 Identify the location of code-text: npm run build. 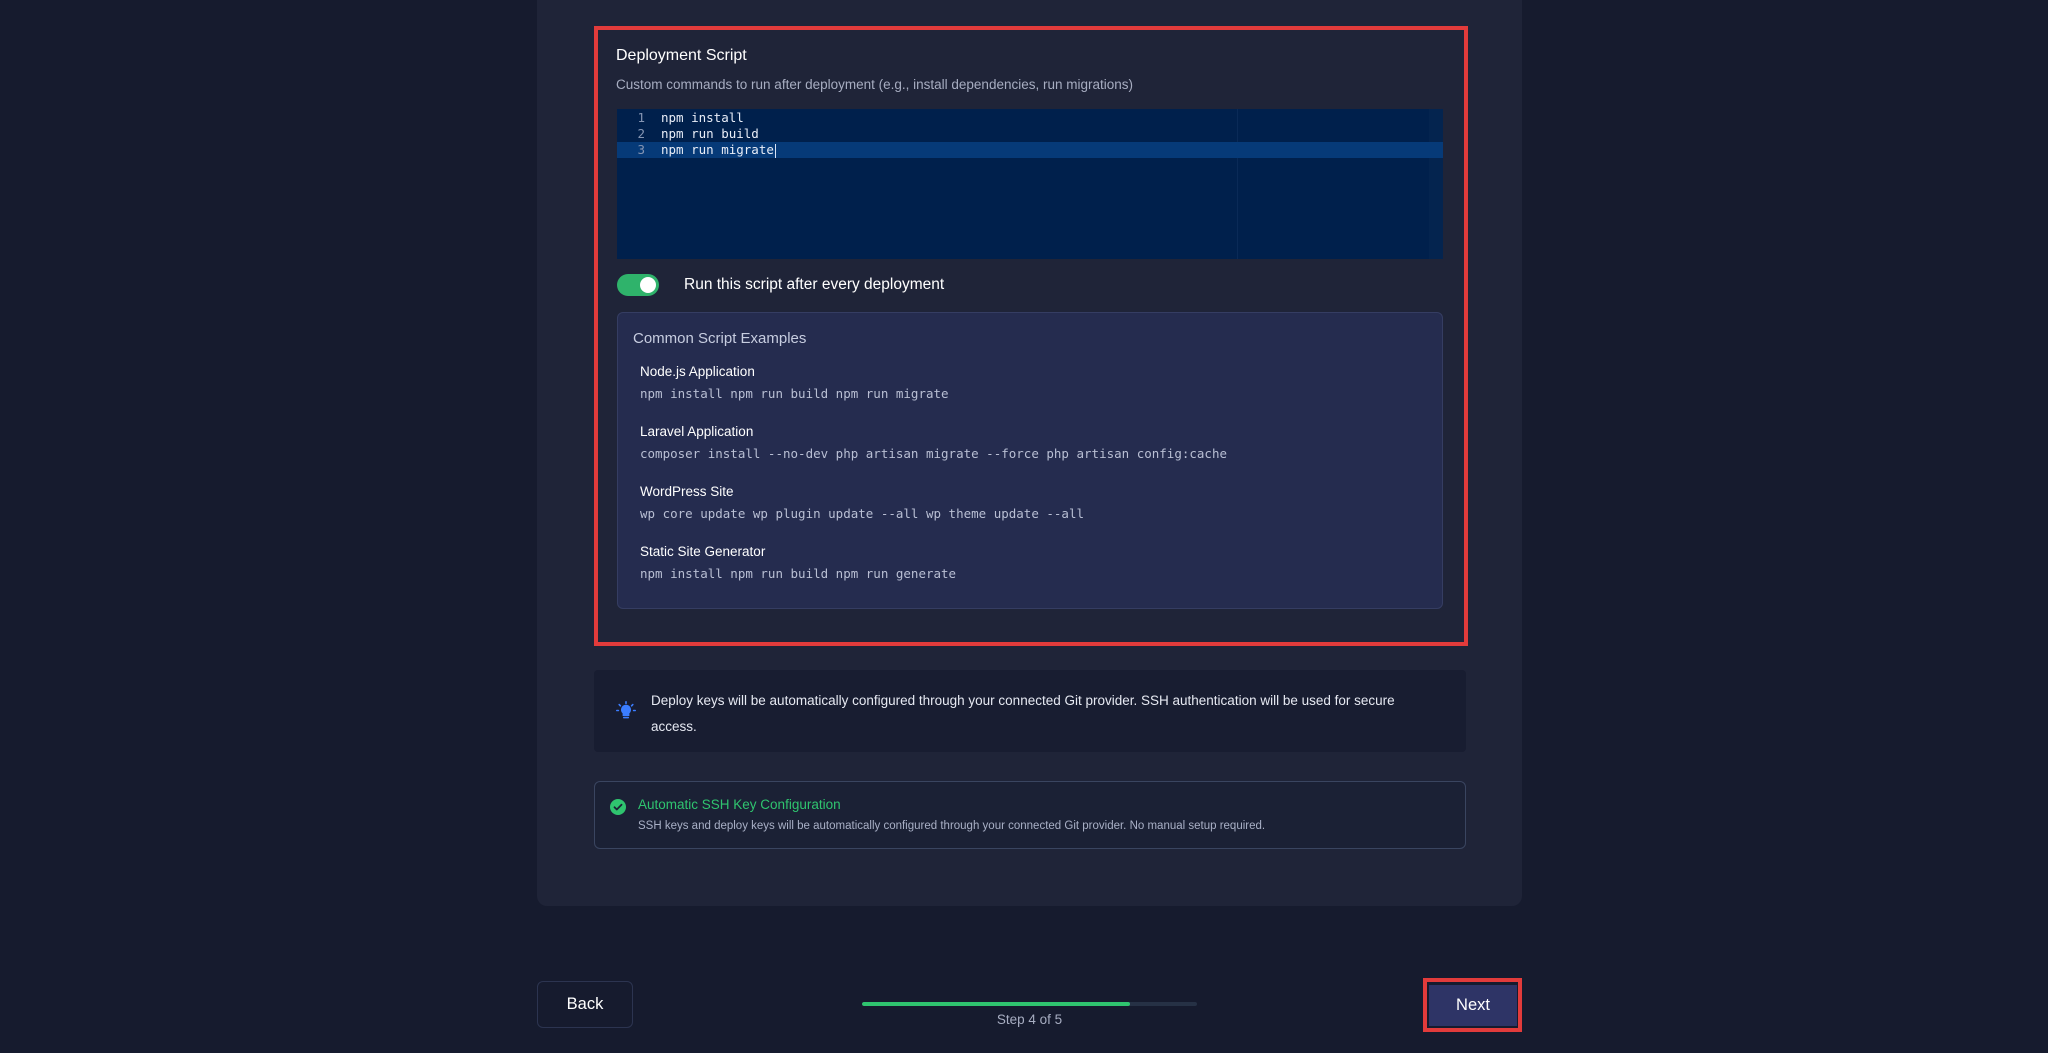
(710, 133).